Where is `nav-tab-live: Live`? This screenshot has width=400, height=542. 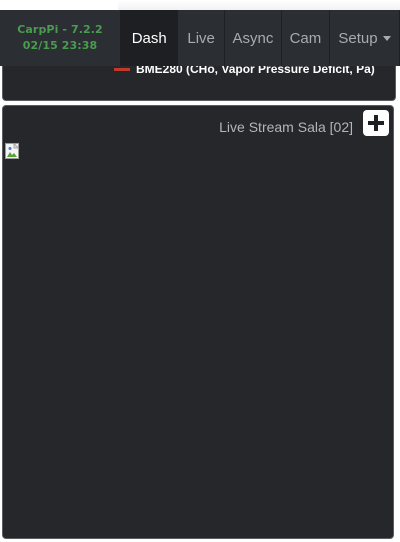 nav-tab-live: Live is located at coordinates (200, 38).